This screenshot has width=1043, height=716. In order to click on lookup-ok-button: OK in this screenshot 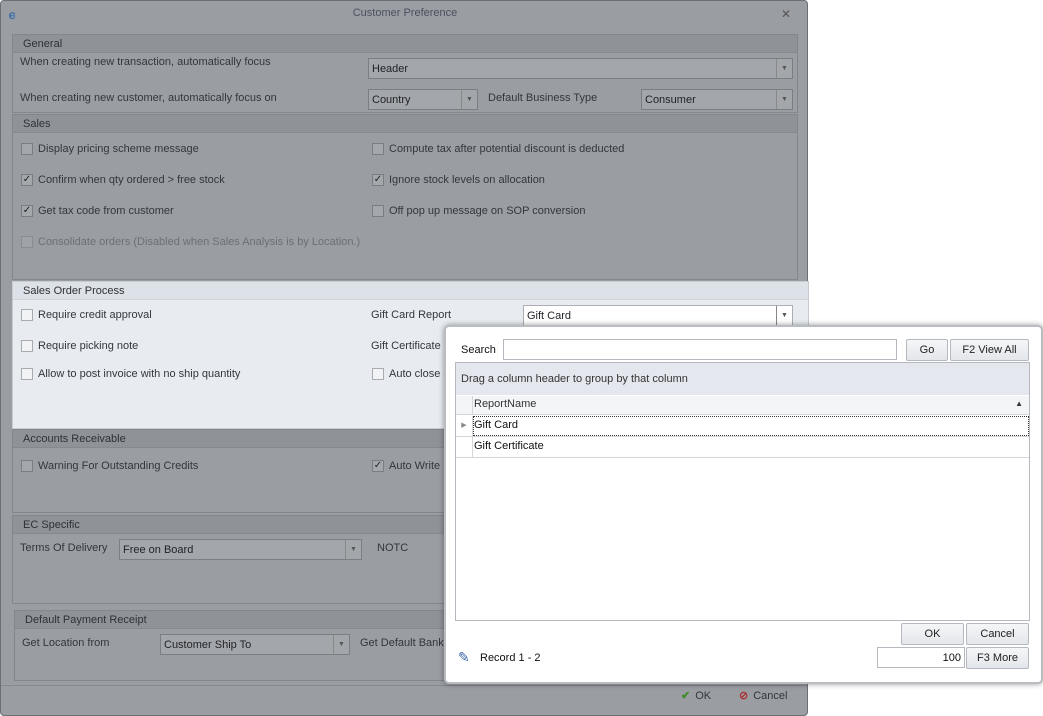, I will do `click(932, 634)`.